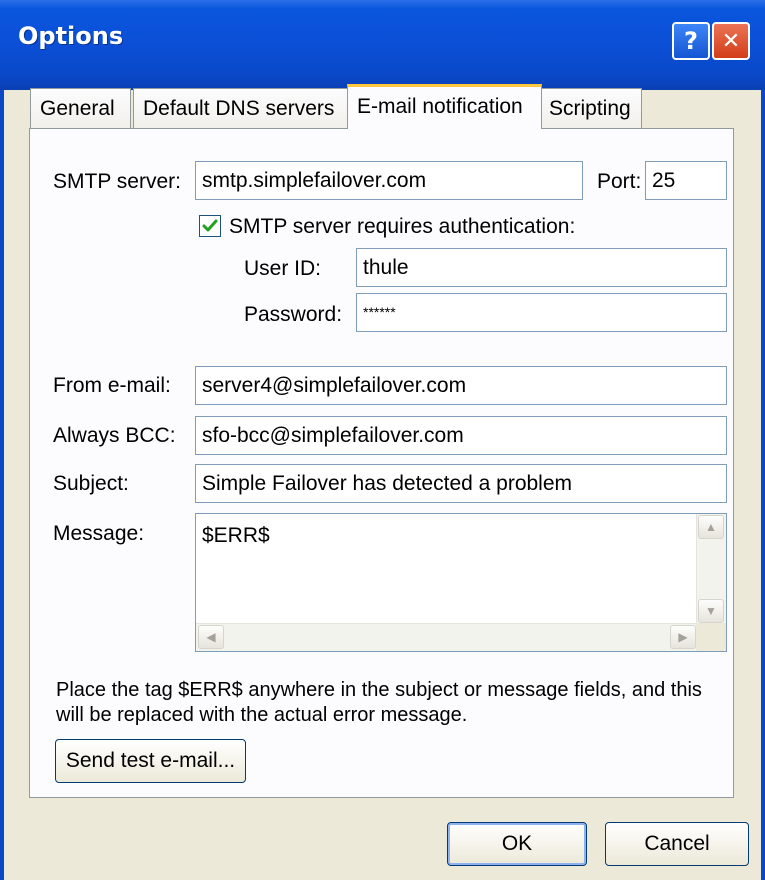  Describe the element at coordinates (686, 180) in the screenshot. I see `port-input: 25` at that location.